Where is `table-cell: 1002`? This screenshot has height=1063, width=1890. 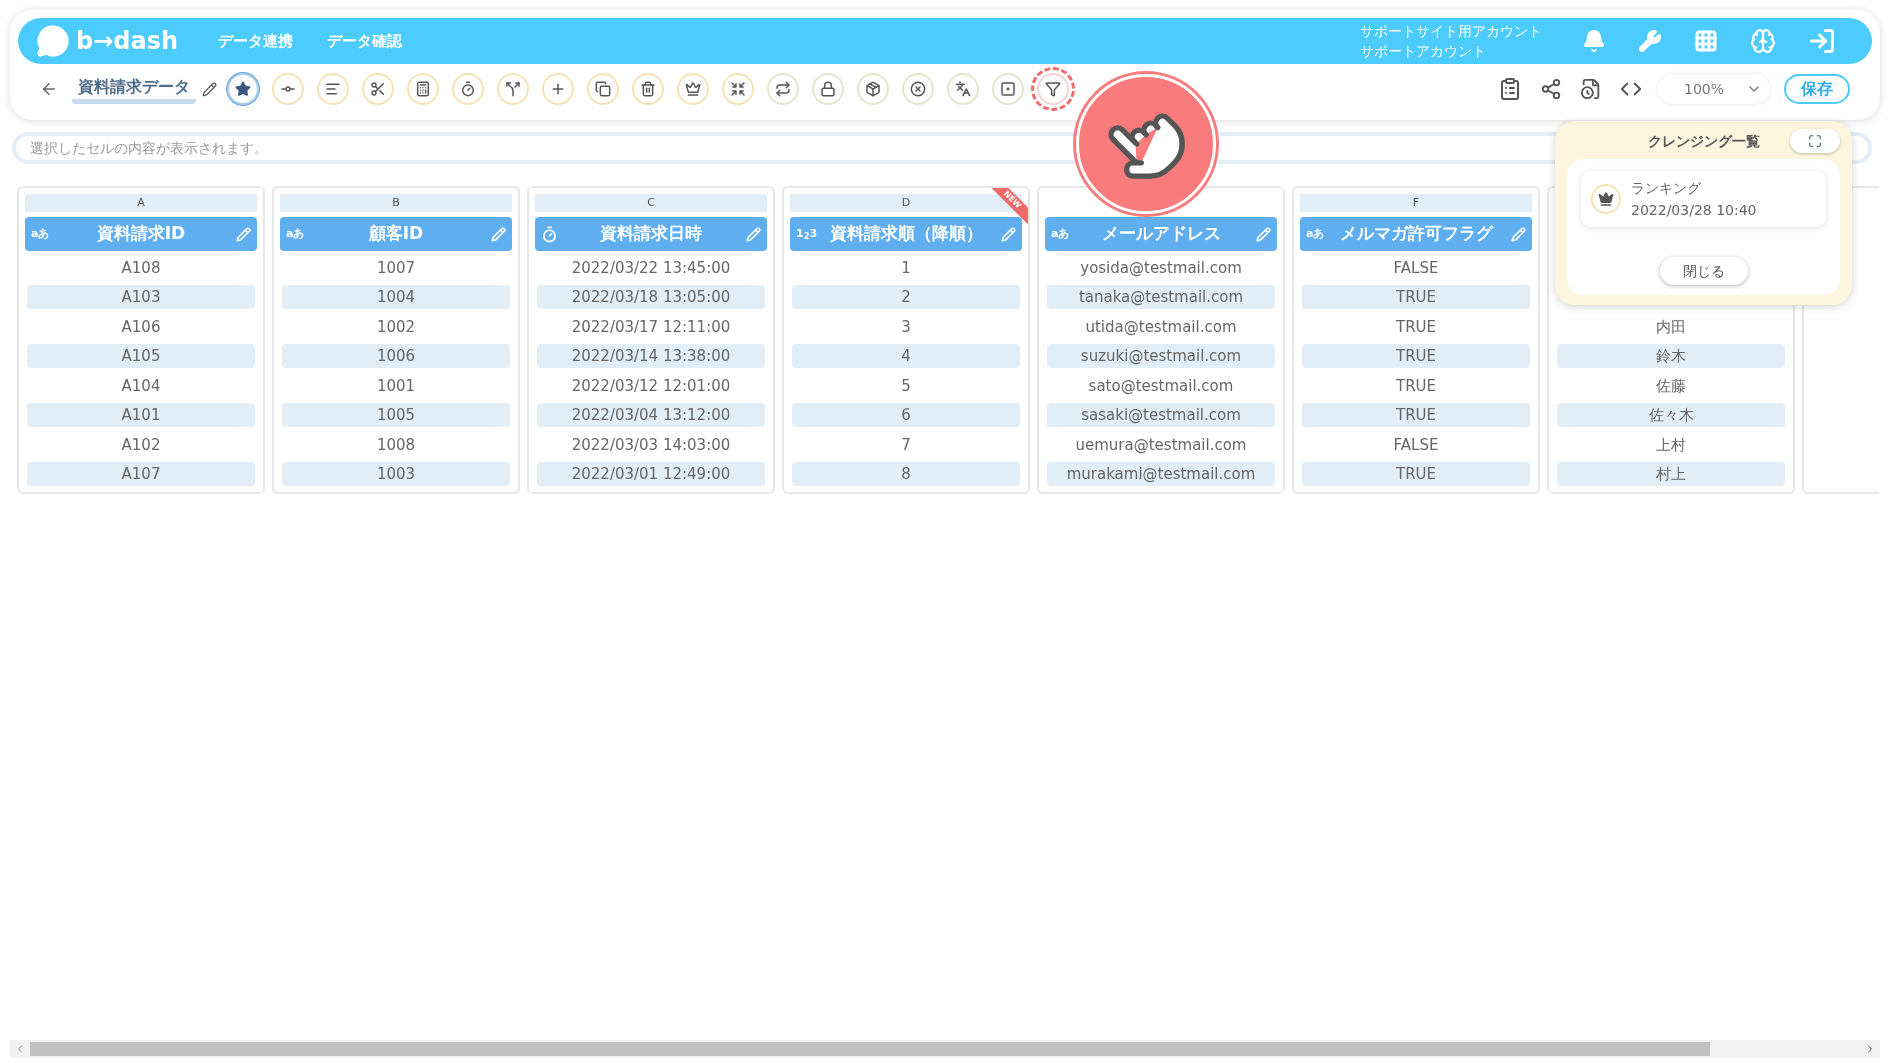 table-cell: 1002 is located at coordinates (396, 326).